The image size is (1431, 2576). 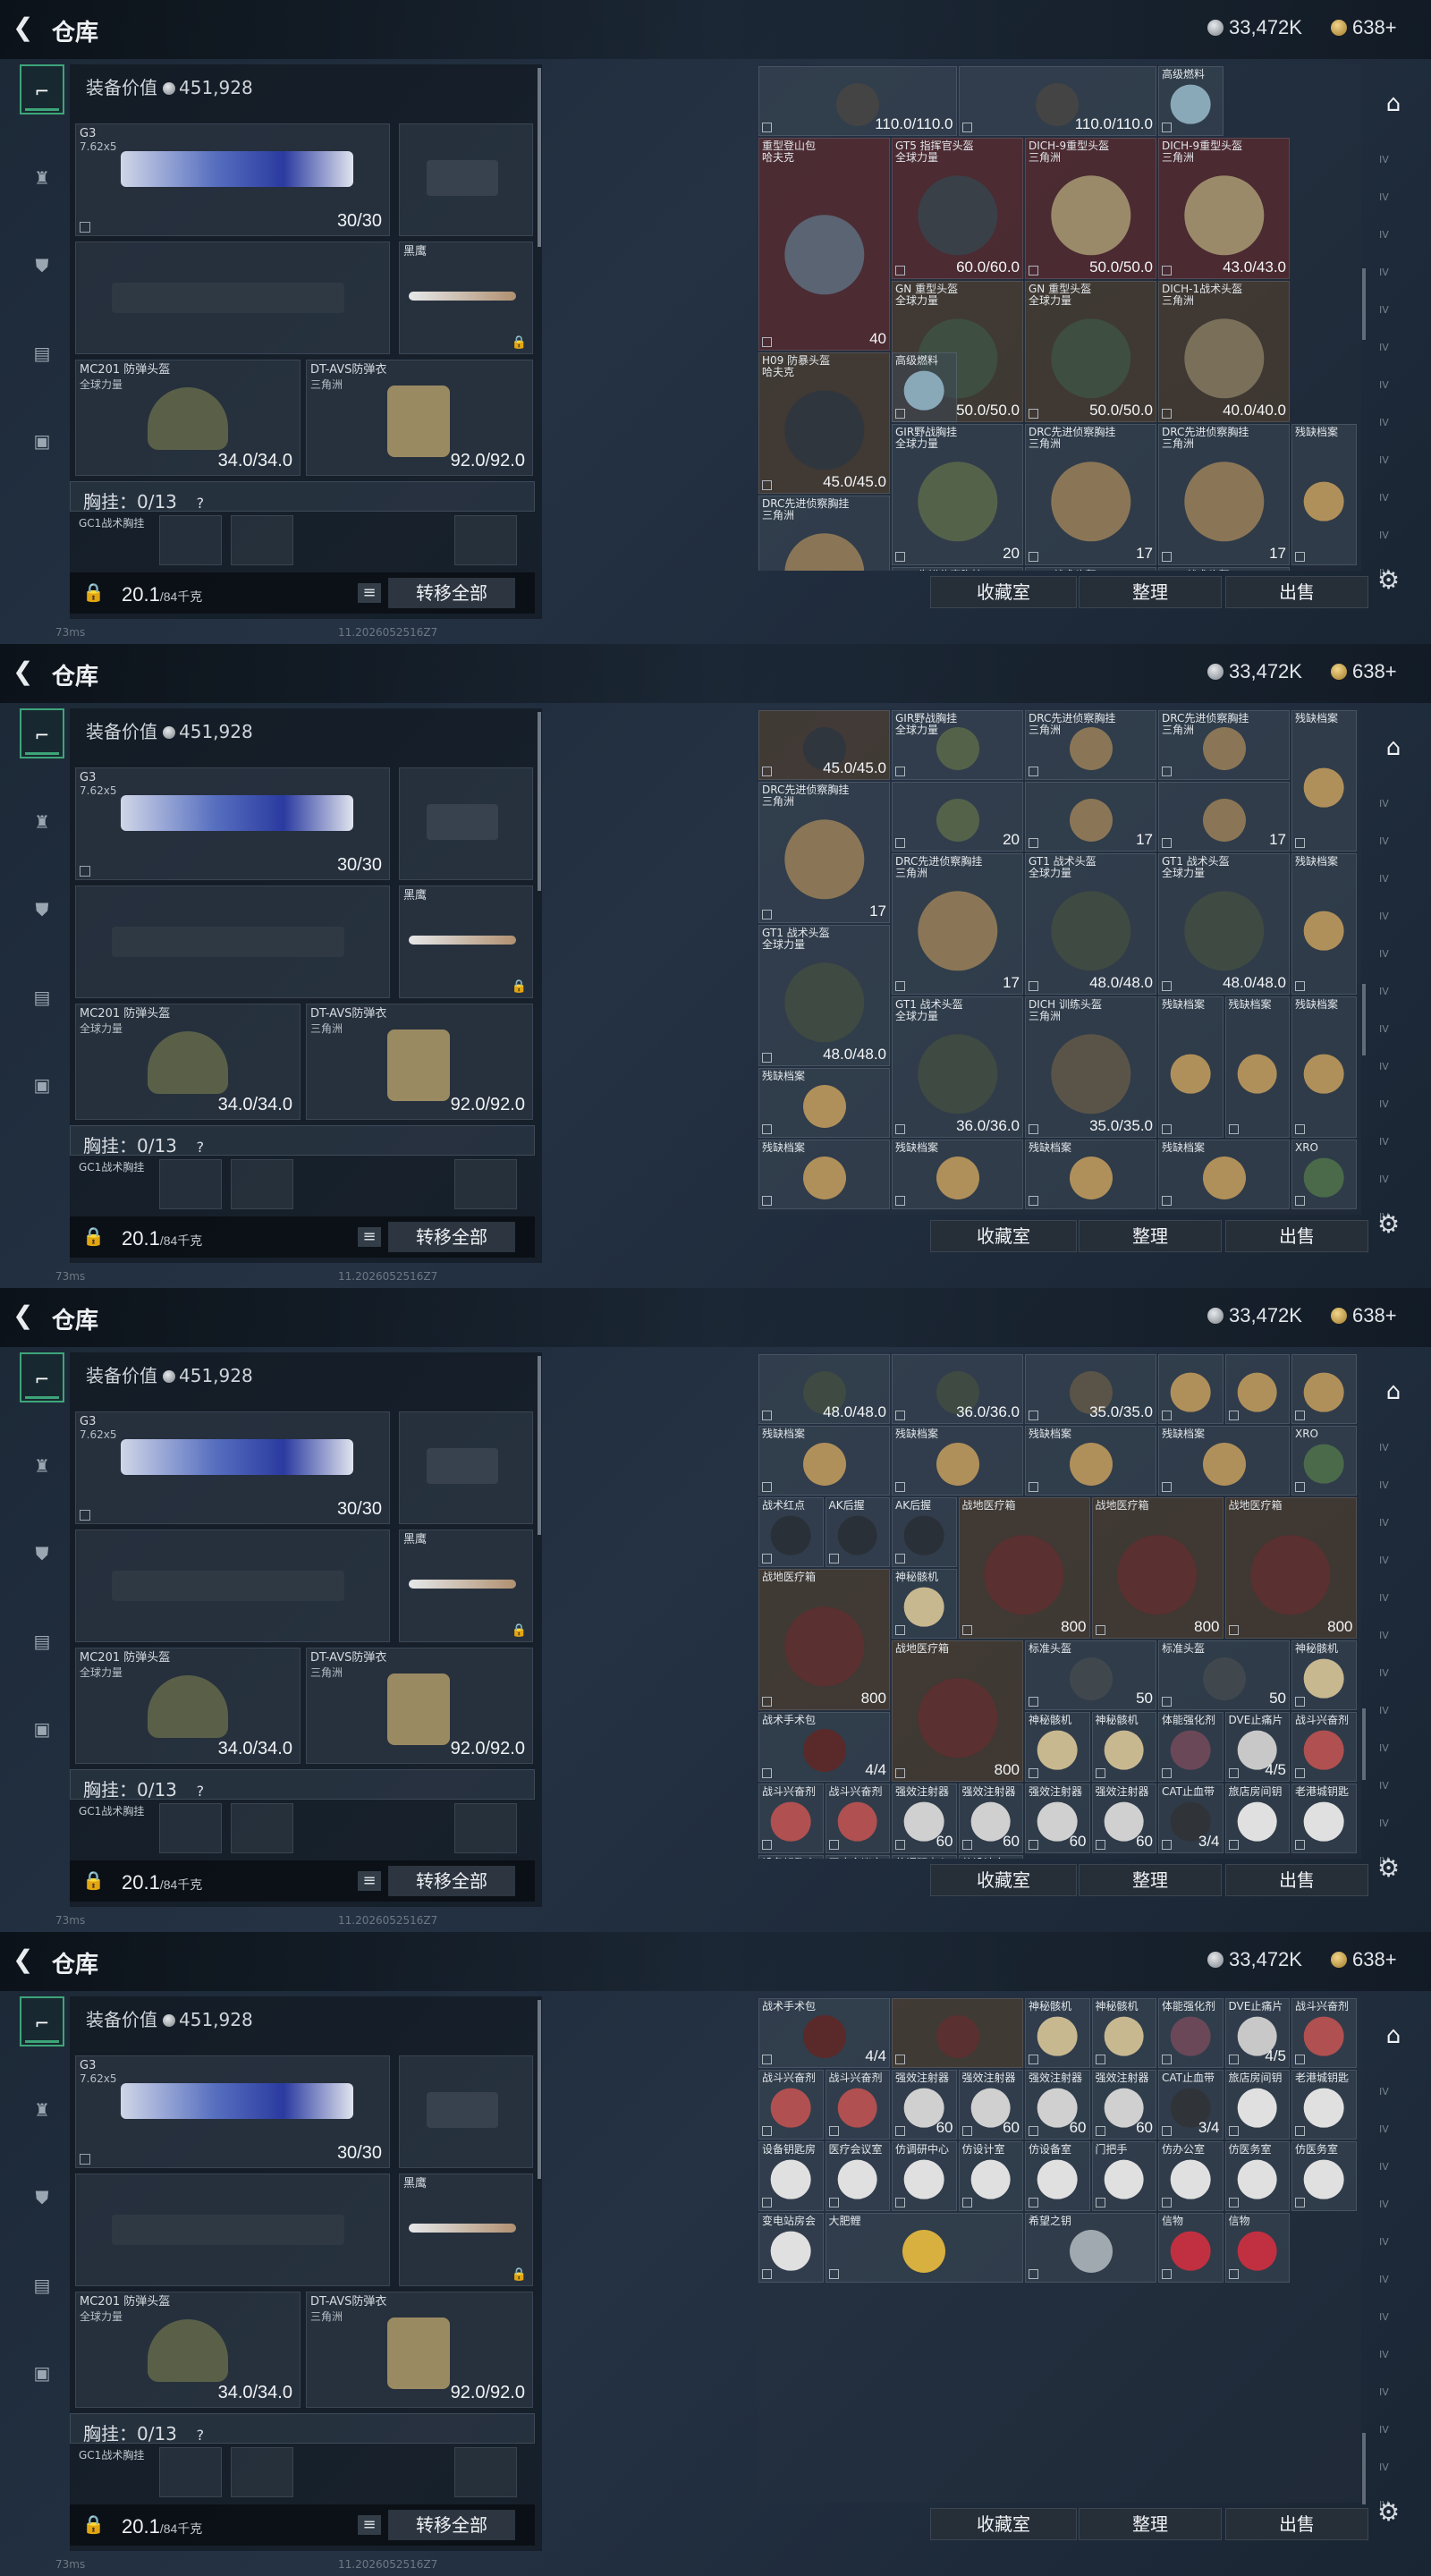 I want to click on stash-item: DICH 训练头盔 三角洲 35.0/35.0, so click(x=1091, y=1067).